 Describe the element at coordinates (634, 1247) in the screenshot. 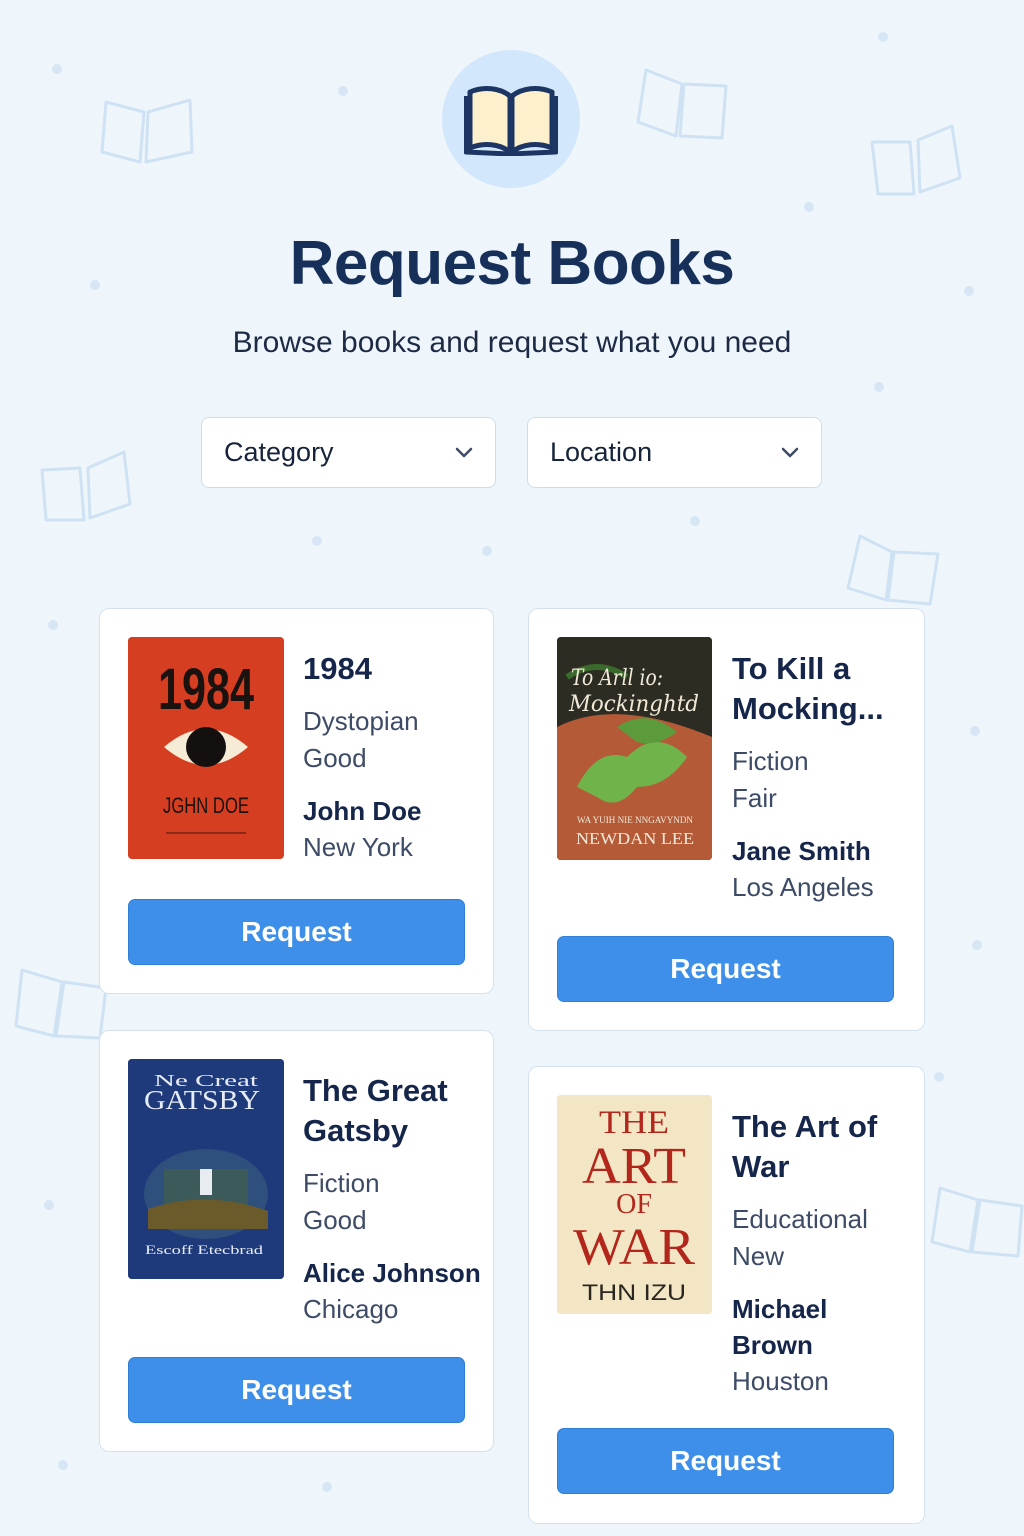

I see `cover-war-text: WAR` at that location.